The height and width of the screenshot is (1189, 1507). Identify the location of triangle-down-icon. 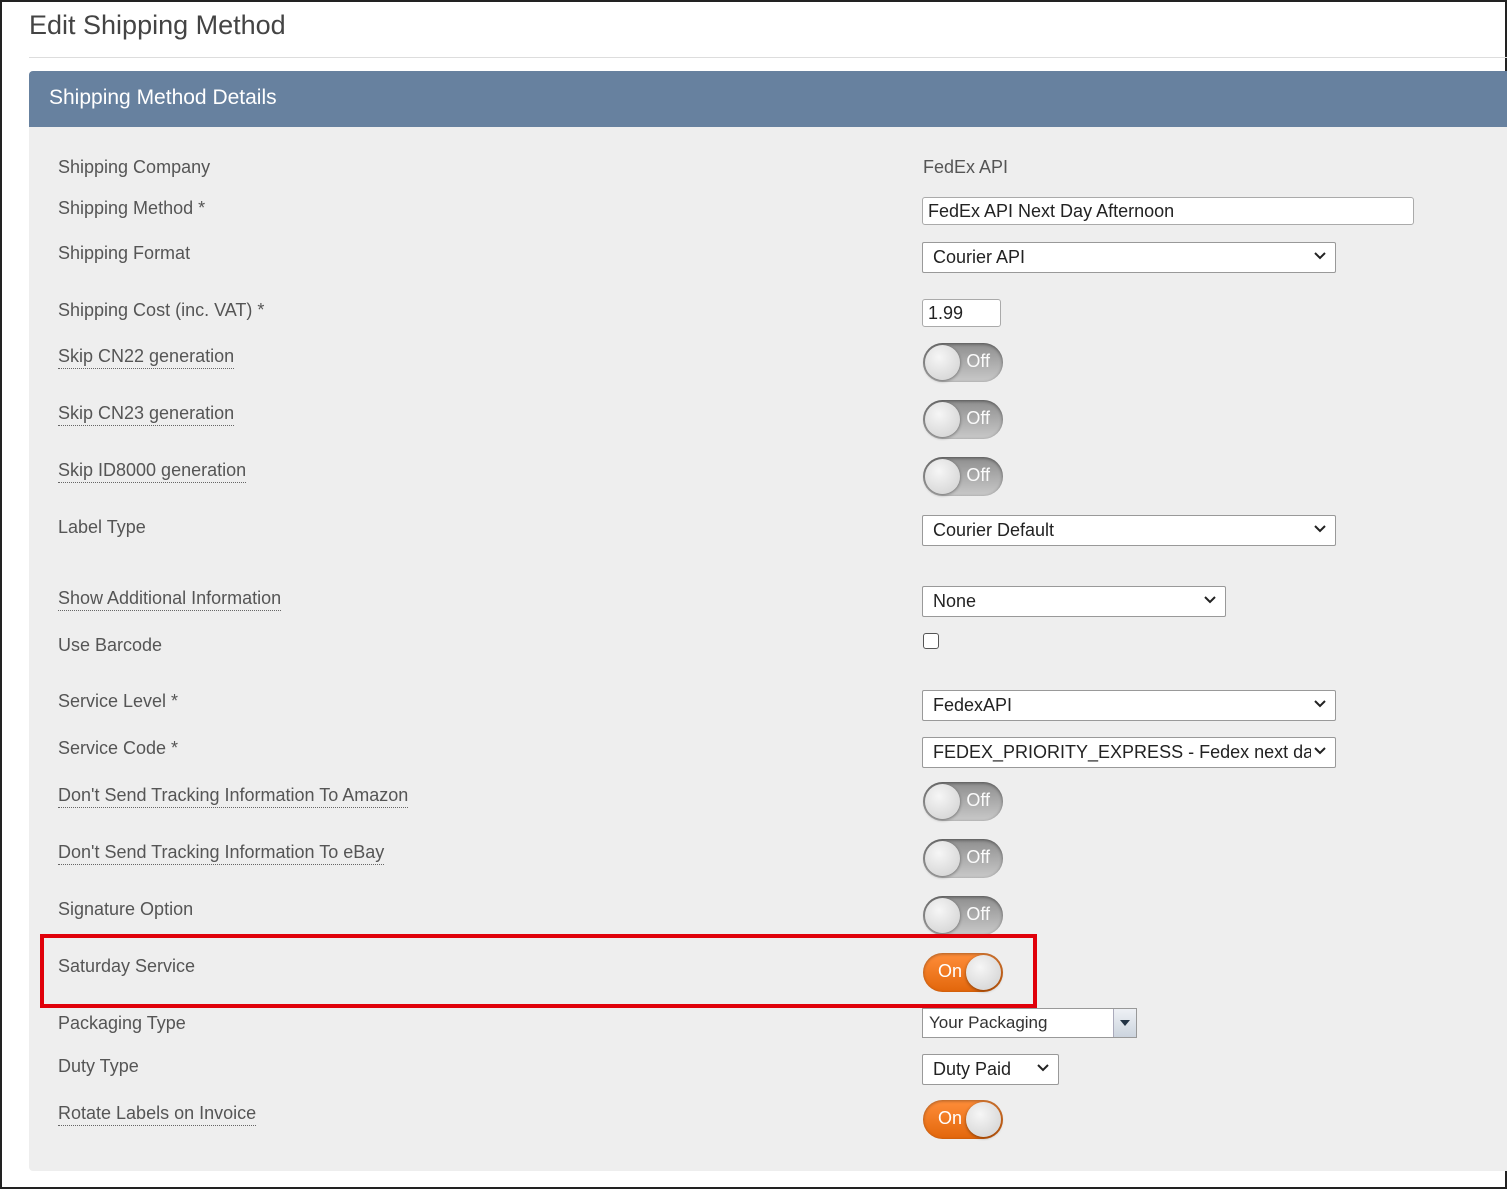
(1124, 1023).